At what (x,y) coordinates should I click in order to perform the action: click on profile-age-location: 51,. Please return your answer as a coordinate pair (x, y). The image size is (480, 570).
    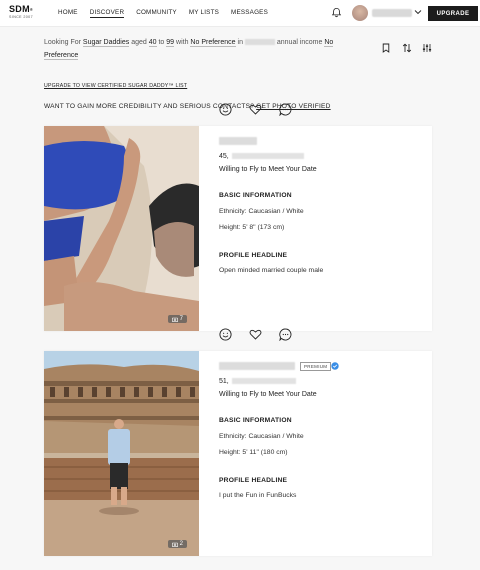
    Looking at the image, I should click on (257, 381).